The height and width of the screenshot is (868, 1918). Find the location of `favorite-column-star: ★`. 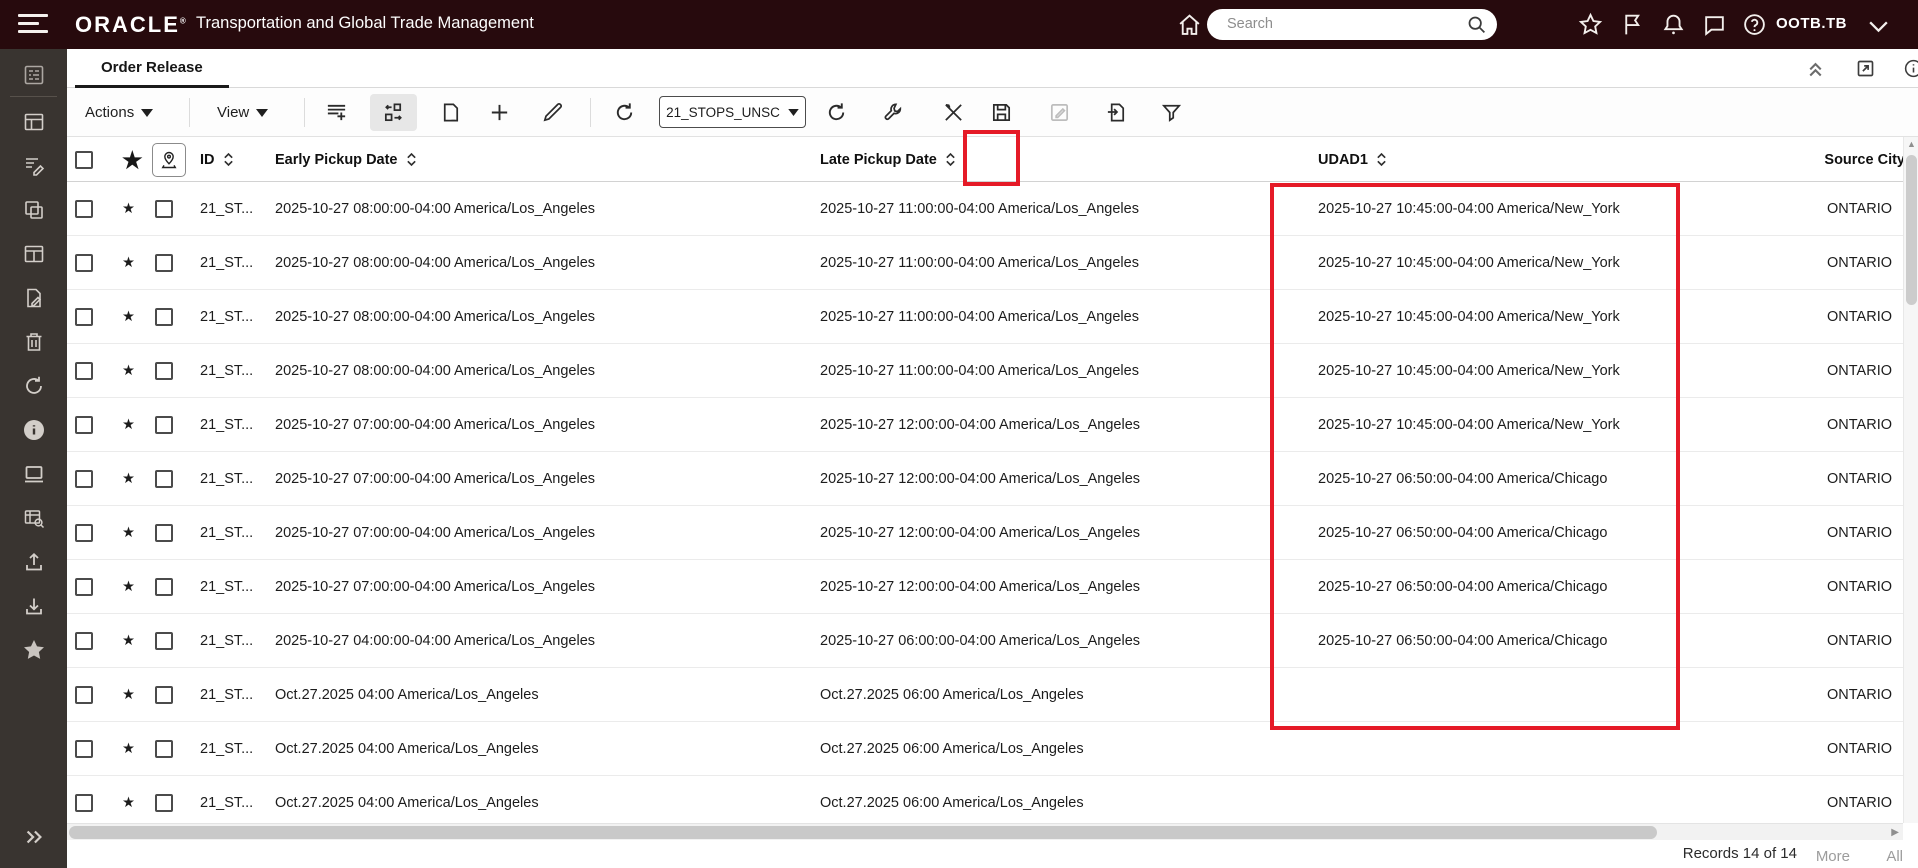

favorite-column-star: ★ is located at coordinates (132, 159).